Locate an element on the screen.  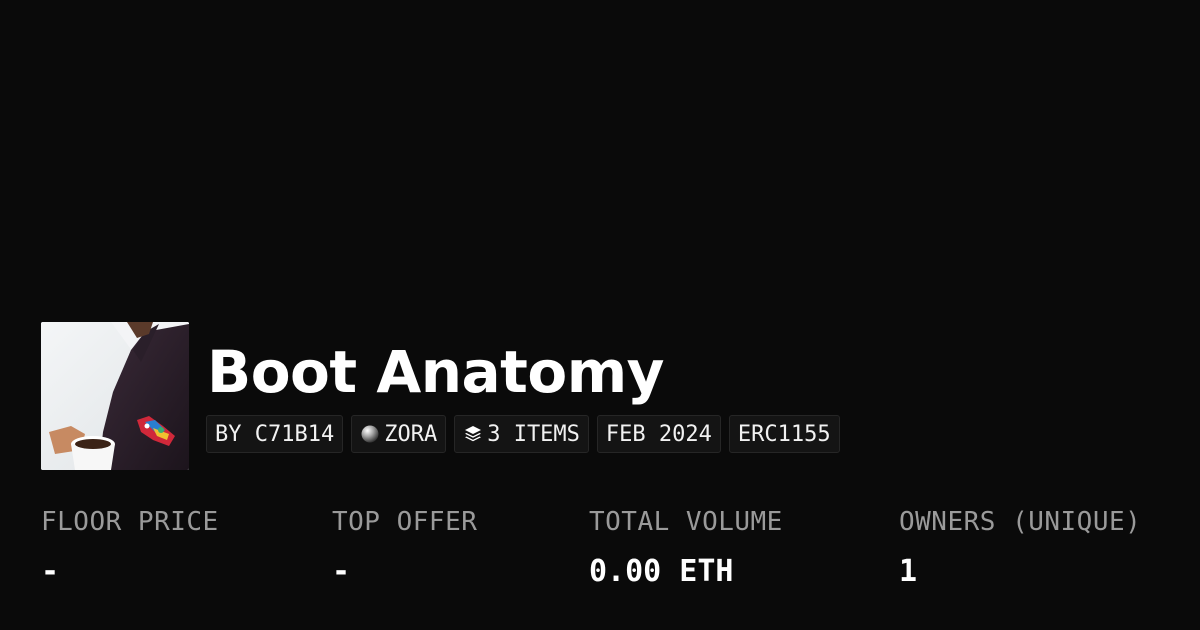
owners-stat: OWNERS (UNIQUE) 1 is located at coordinates (1020, 547).